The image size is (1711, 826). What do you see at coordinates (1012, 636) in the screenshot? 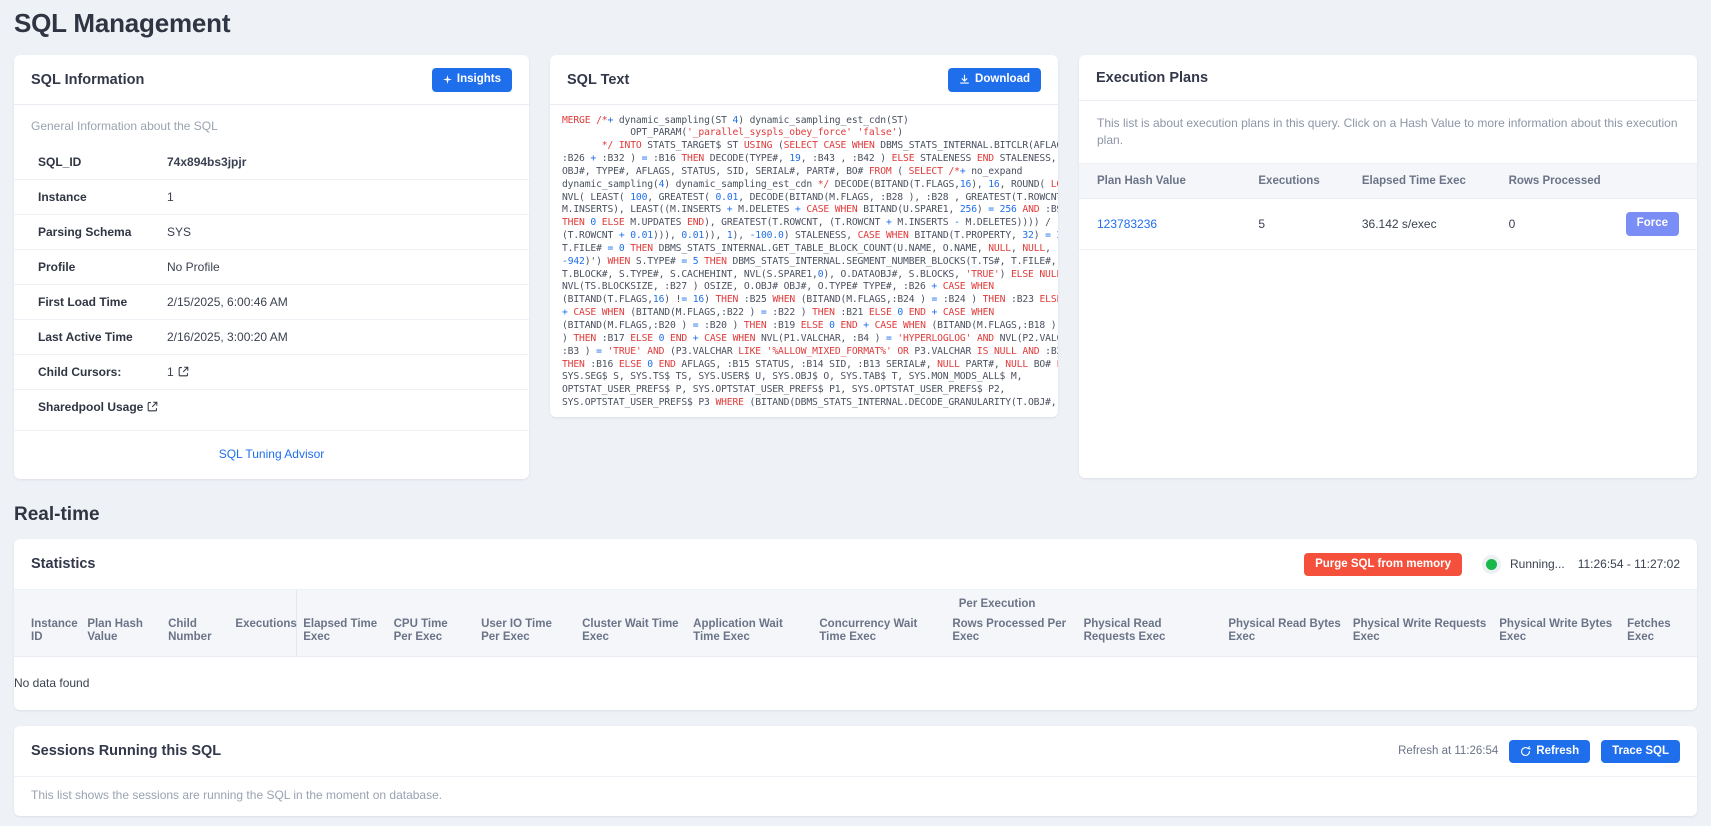
I see `column-rows-processed-per-exec: Rows Processed Per Exec` at bounding box center [1012, 636].